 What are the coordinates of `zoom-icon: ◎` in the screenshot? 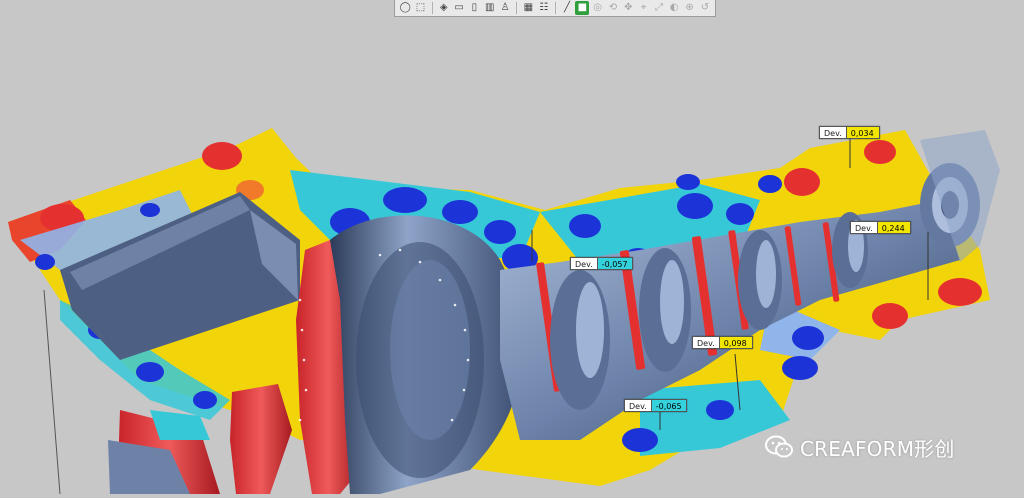 It's located at (597, 8).